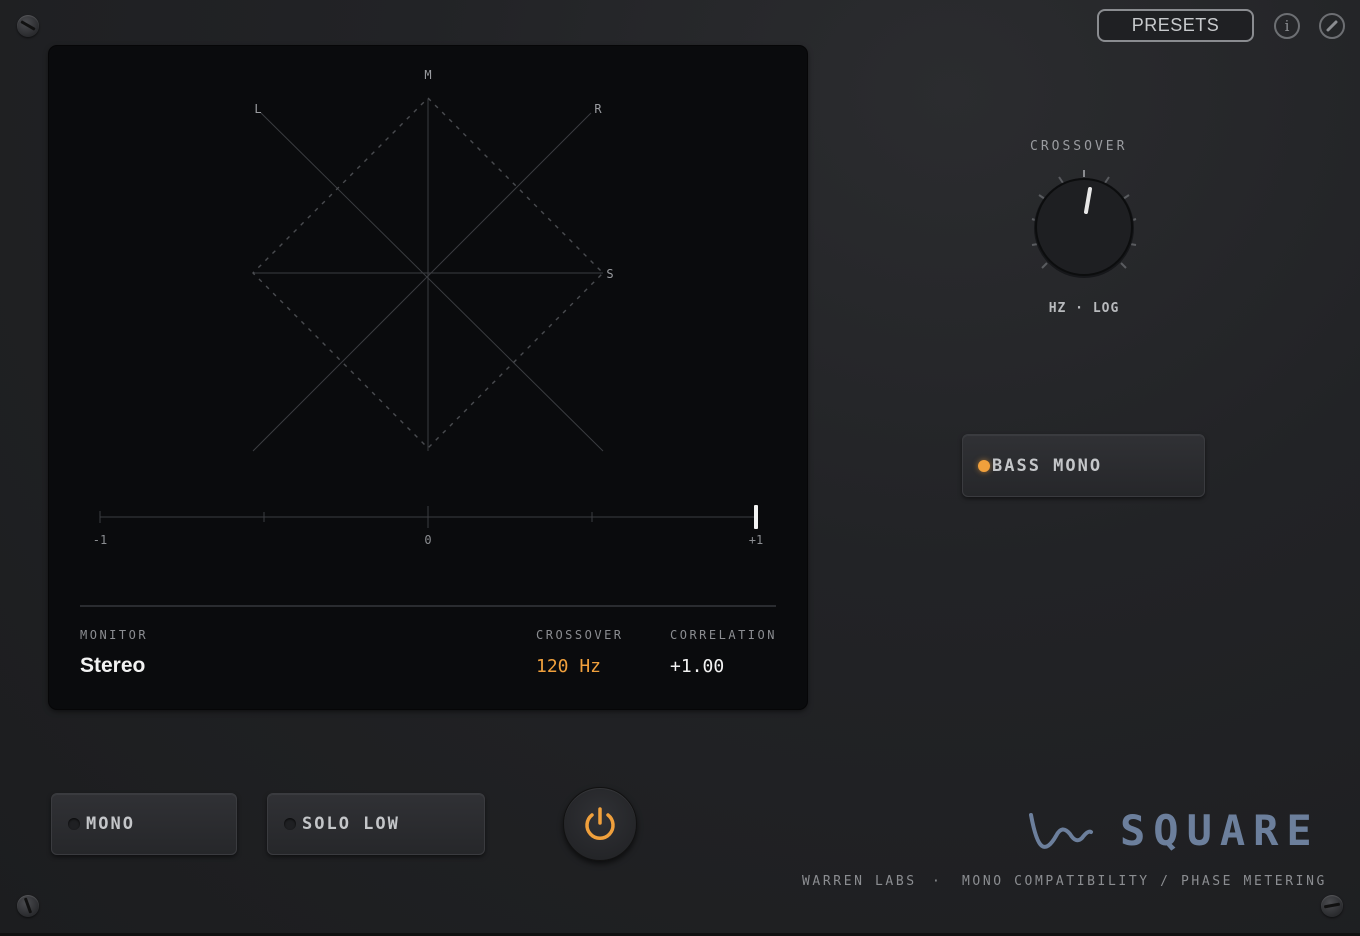 The height and width of the screenshot is (936, 1360). Describe the element at coordinates (1175, 25) in the screenshot. I see `presets-button: PRESETS` at that location.